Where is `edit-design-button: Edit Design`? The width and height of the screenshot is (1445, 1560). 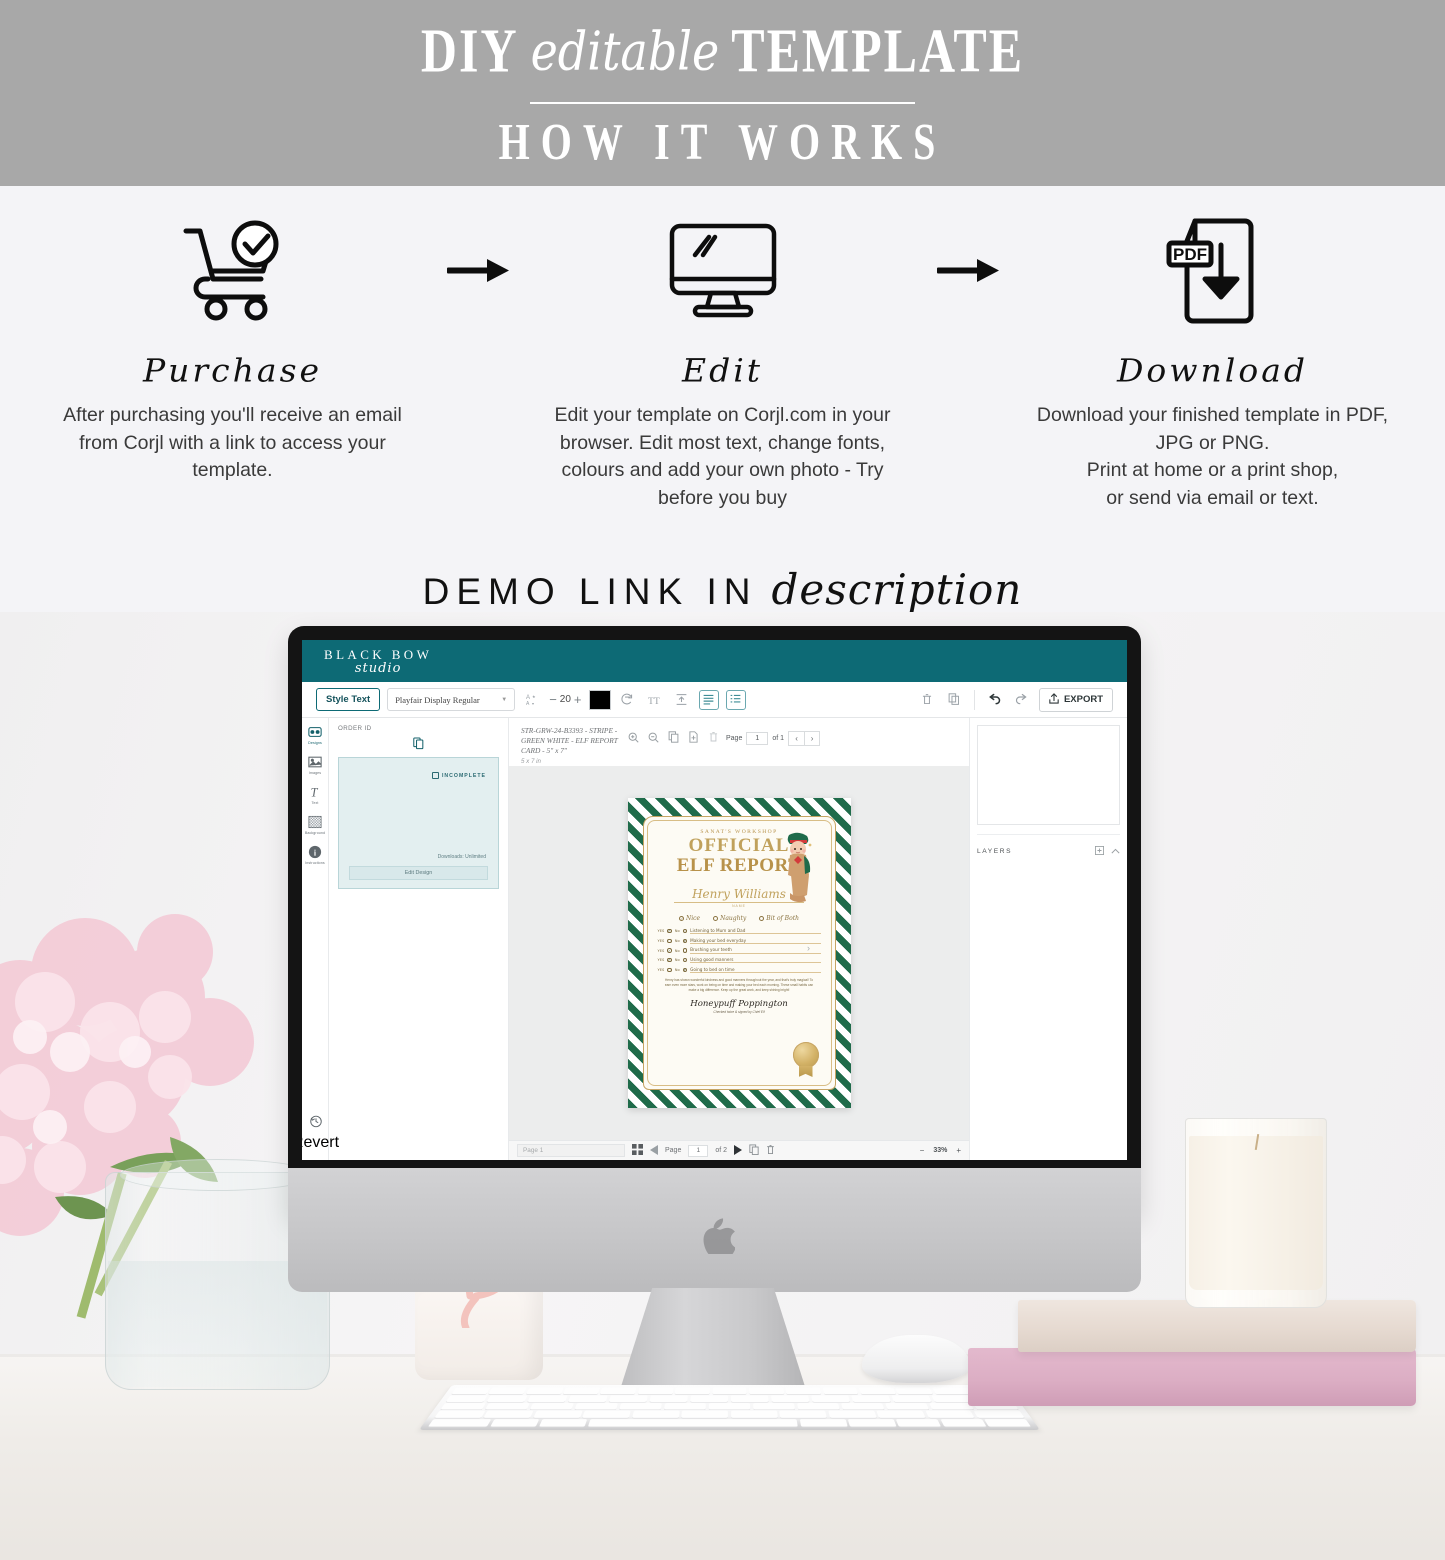 edit-design-button: Edit Design is located at coordinates (418, 873).